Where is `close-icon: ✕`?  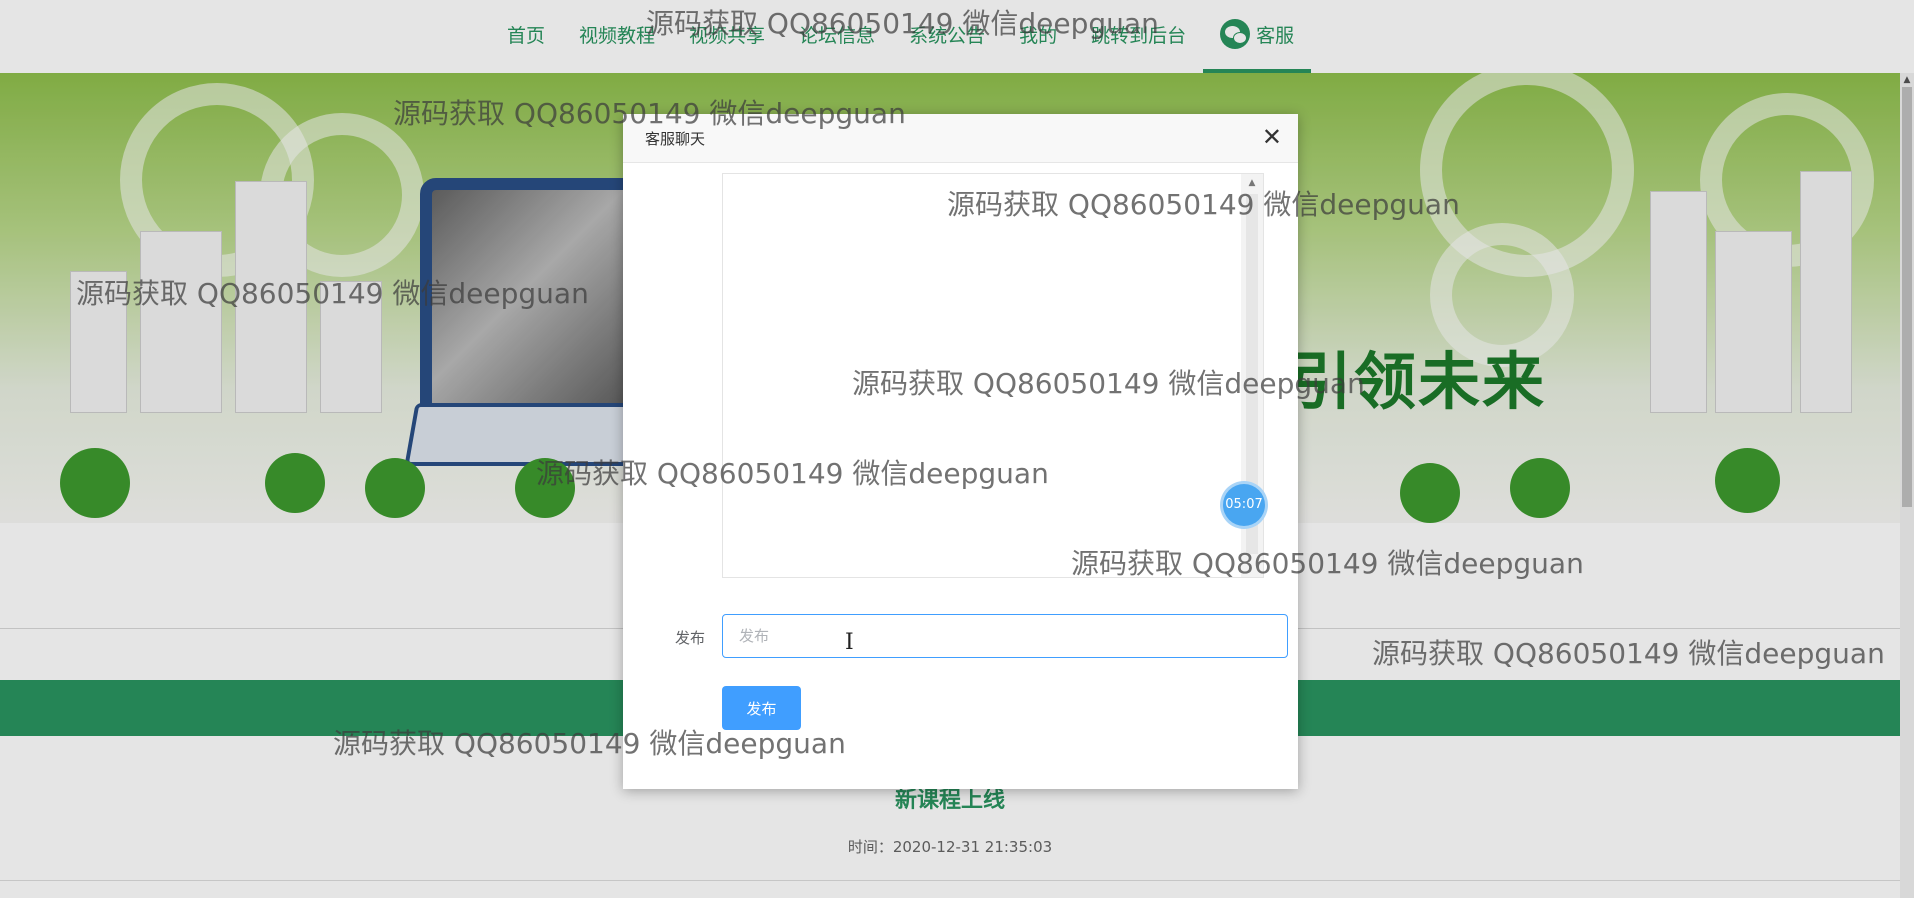
close-icon: ✕ is located at coordinates (1272, 137).